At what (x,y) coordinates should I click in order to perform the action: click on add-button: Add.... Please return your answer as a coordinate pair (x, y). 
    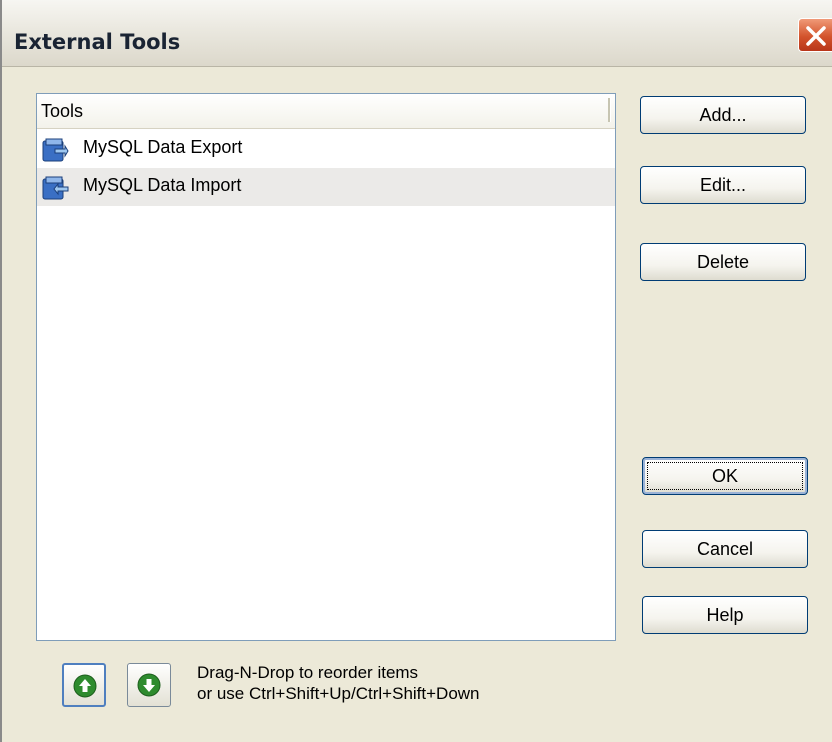
    Looking at the image, I should click on (723, 115).